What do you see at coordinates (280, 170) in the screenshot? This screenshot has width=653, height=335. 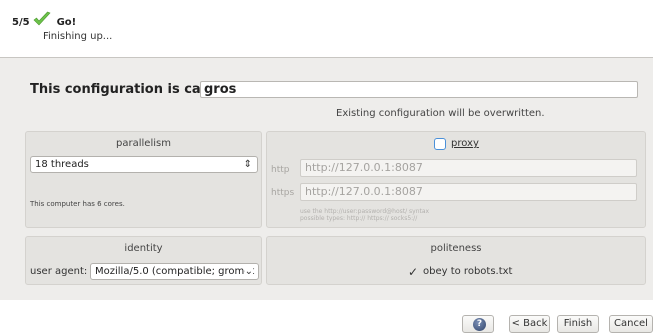 I see `http-label: http` at bounding box center [280, 170].